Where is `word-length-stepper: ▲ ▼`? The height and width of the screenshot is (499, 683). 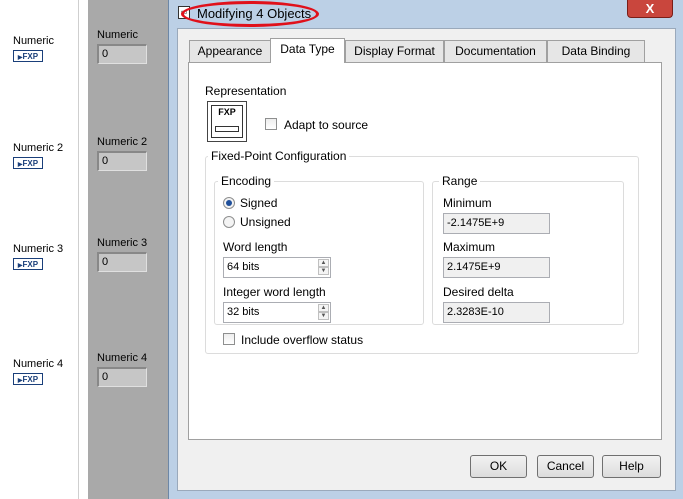
word-length-stepper: ▲ ▼ is located at coordinates (323, 267).